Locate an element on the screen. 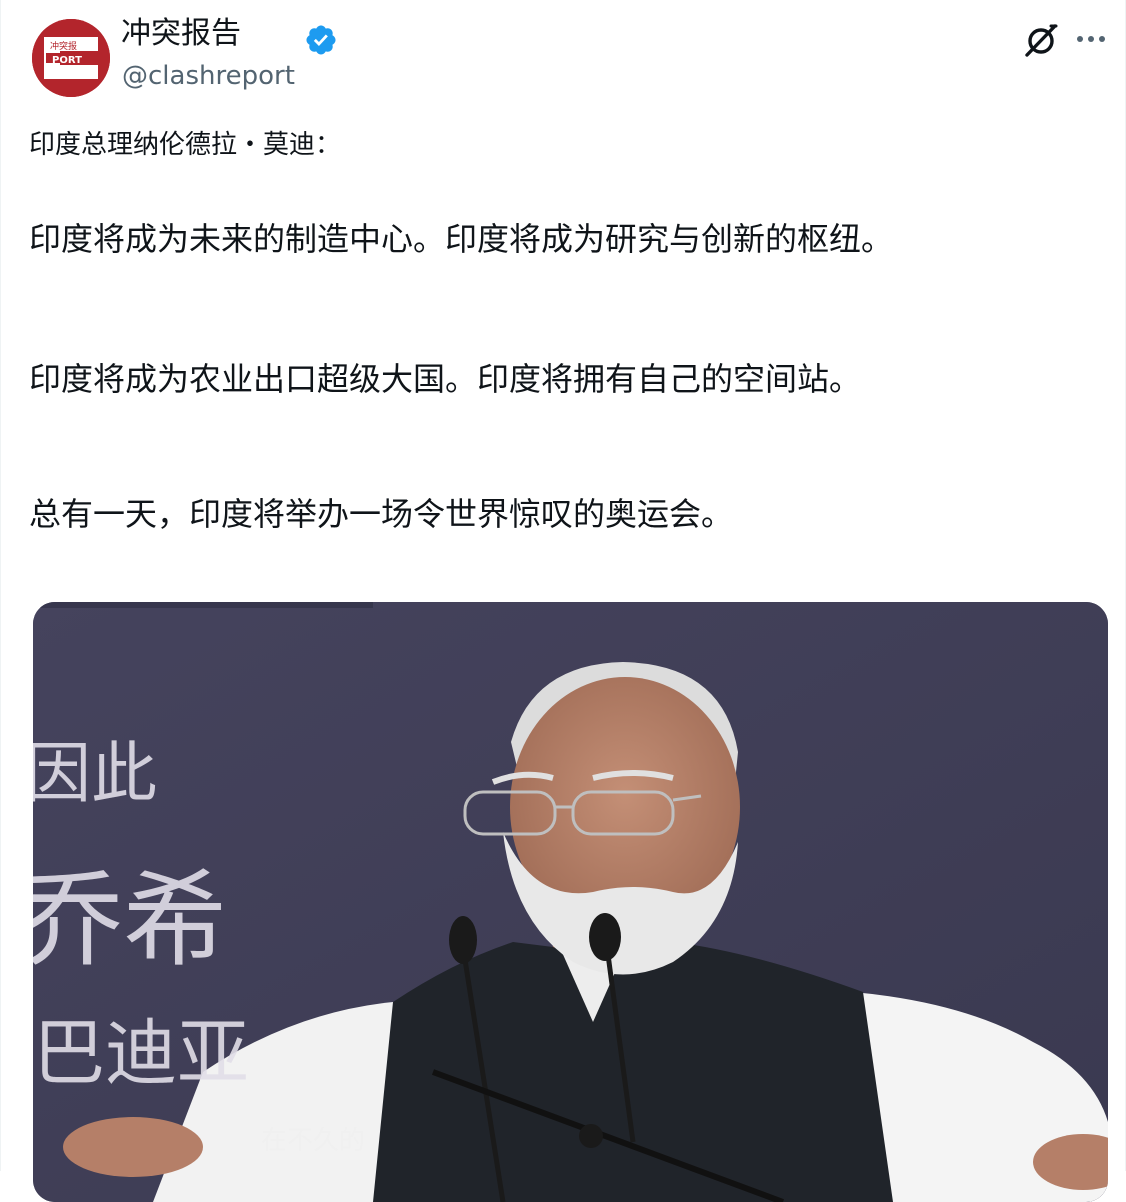 The width and height of the screenshot is (1126, 1202). grok-icon is located at coordinates (1041, 40).